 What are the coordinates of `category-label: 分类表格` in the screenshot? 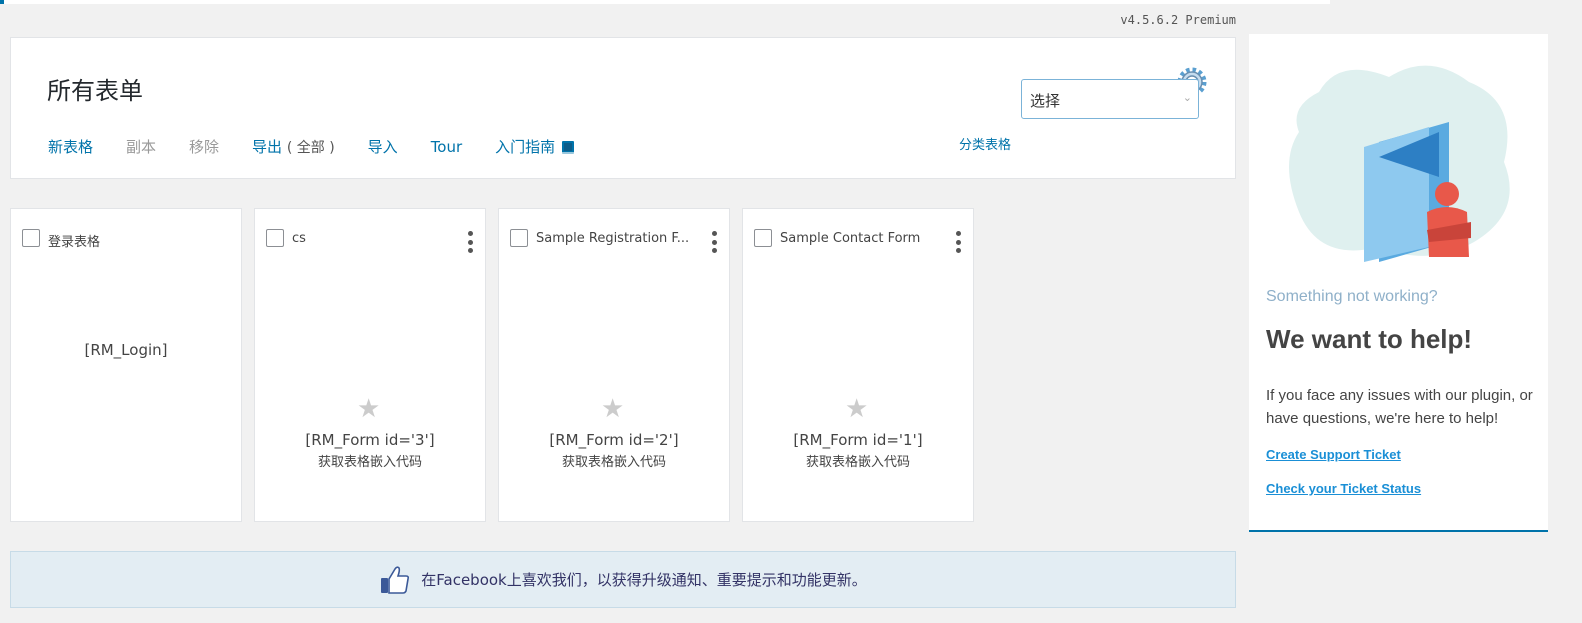 It's located at (985, 145).